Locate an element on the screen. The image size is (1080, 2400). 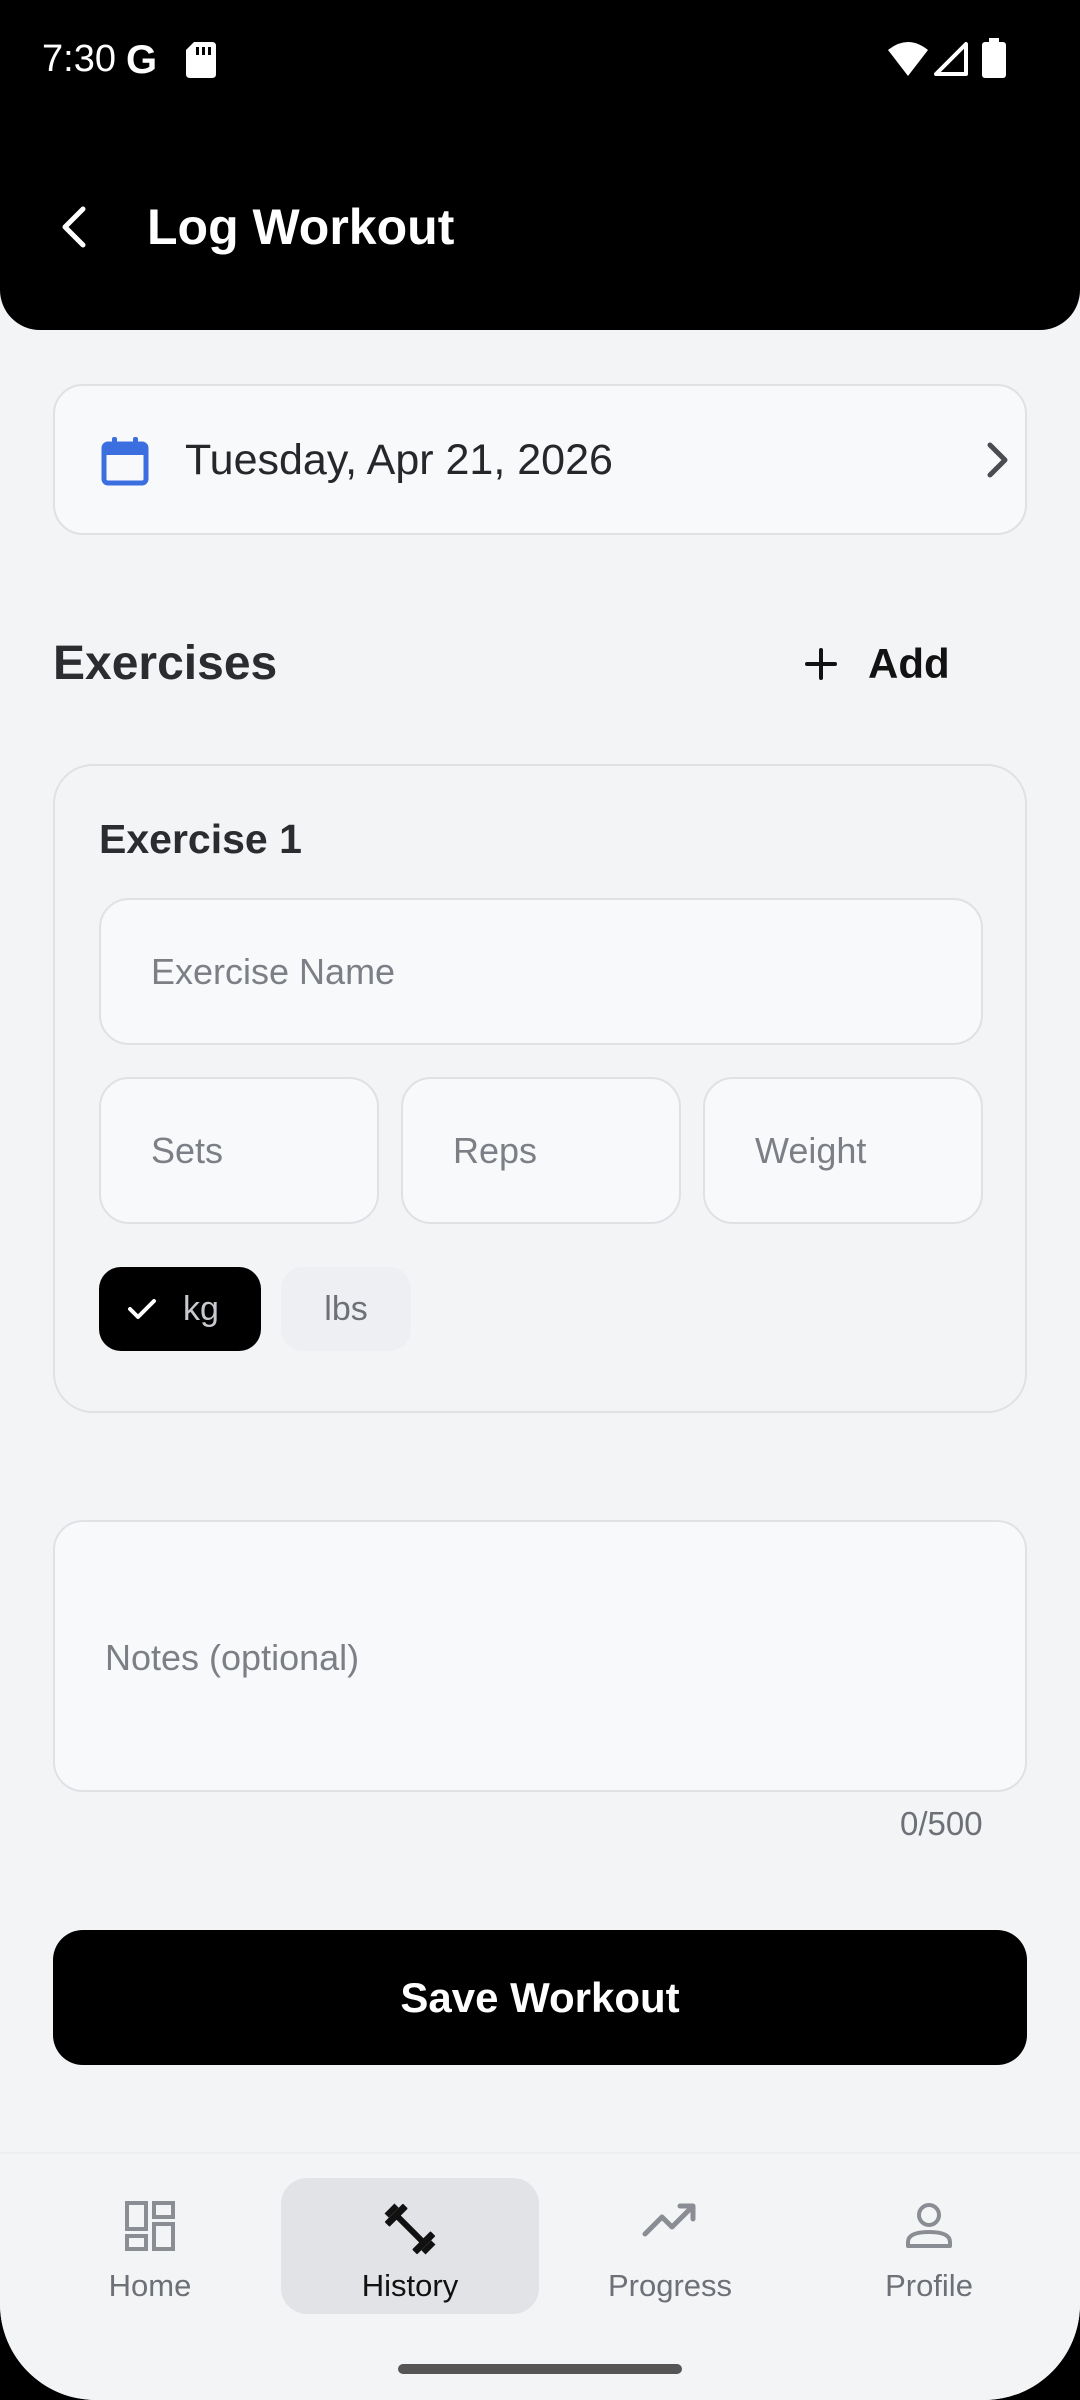
status-bar: 7:30 G is located at coordinates (540, 60).